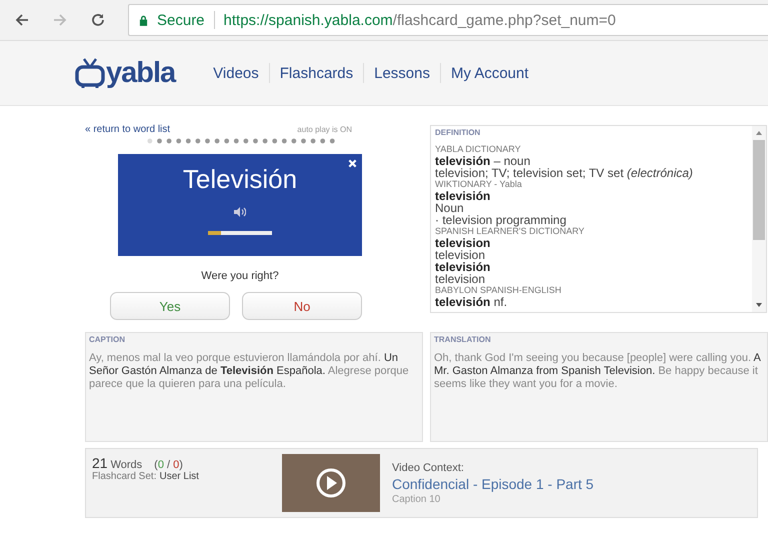 The image size is (768, 560). Describe the element at coordinates (324, 129) in the screenshot. I see `autoplay-status: auto play is ON` at that location.